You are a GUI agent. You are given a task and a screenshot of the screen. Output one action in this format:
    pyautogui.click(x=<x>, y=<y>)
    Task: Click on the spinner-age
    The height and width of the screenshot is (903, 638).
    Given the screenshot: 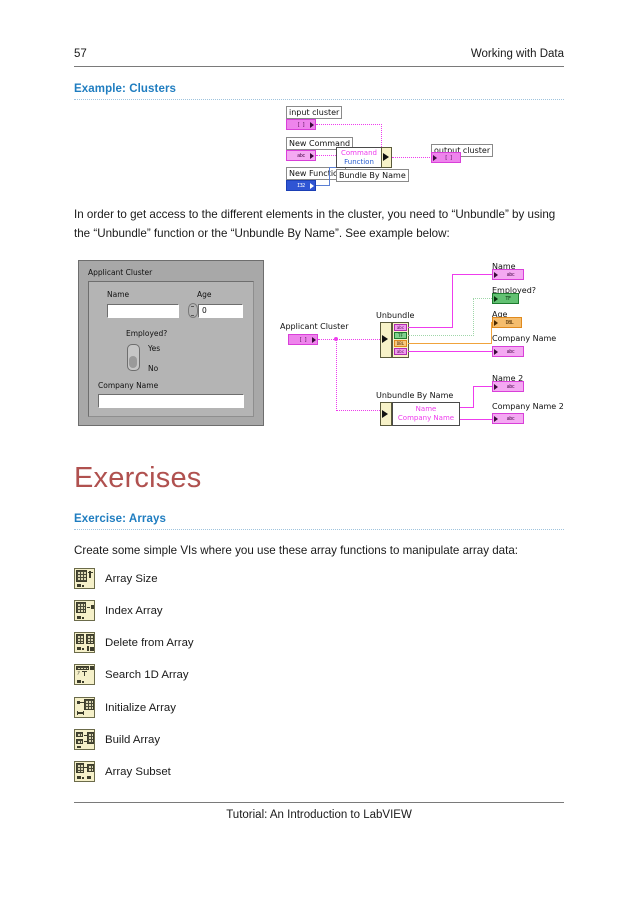 What is the action you would take?
    pyautogui.click(x=193, y=310)
    